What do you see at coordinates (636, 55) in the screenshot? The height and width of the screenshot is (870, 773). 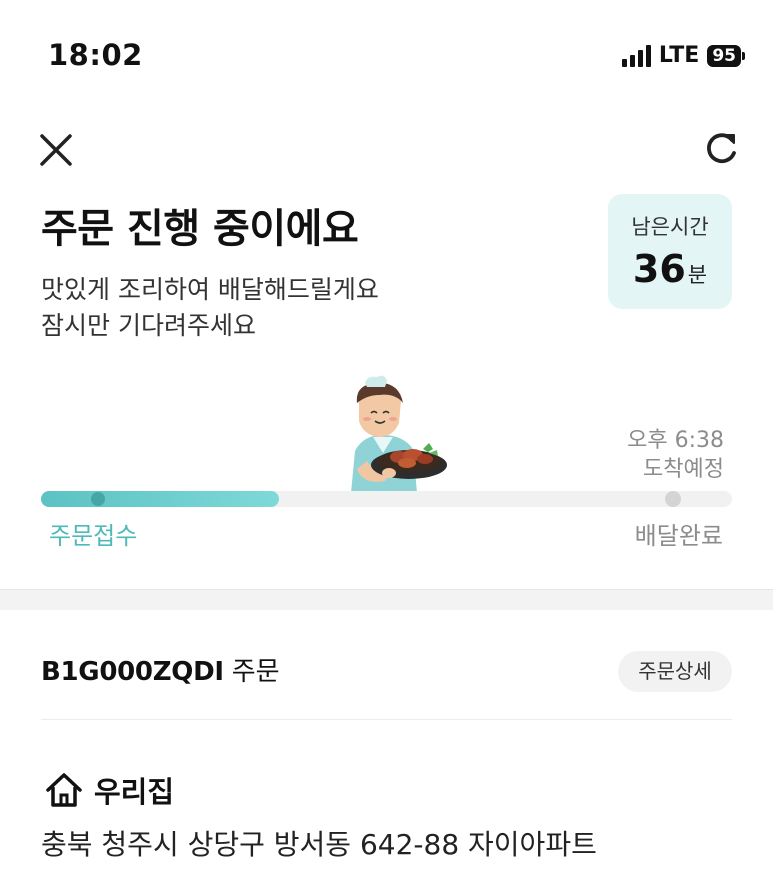 I see `signal-icon` at bounding box center [636, 55].